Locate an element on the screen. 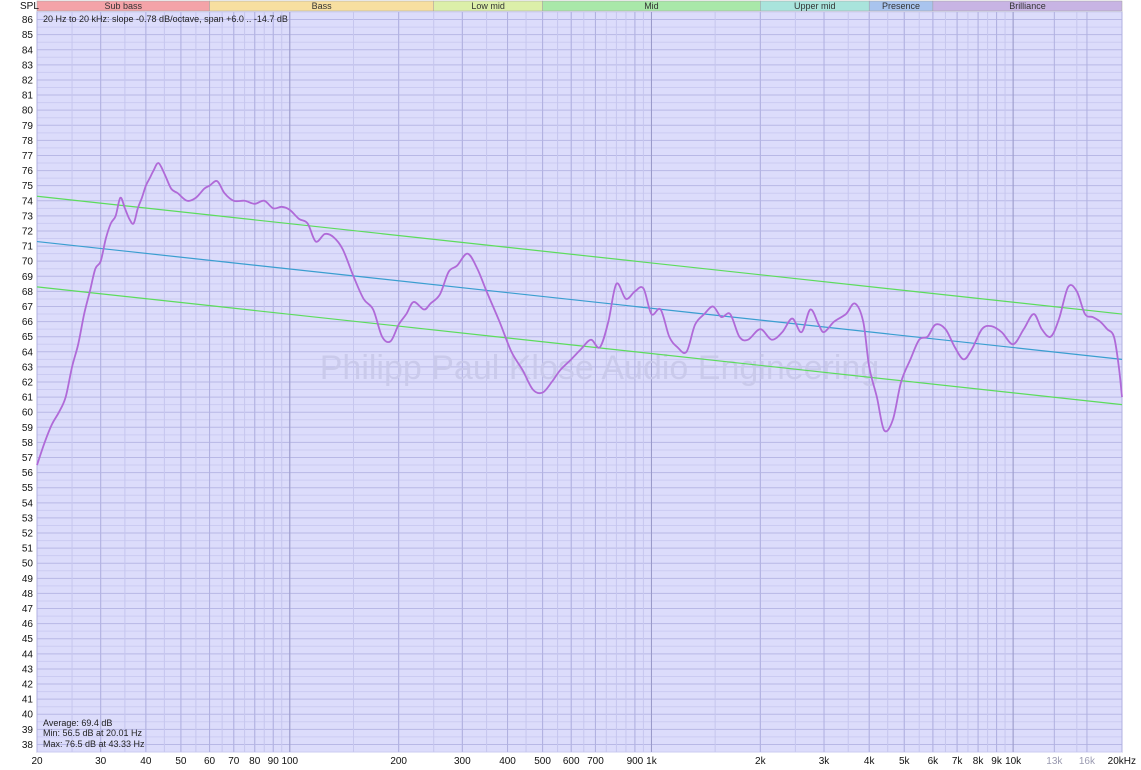 The height and width of the screenshot is (770, 1141). y-tick-label: 54 is located at coordinates (28, 503).